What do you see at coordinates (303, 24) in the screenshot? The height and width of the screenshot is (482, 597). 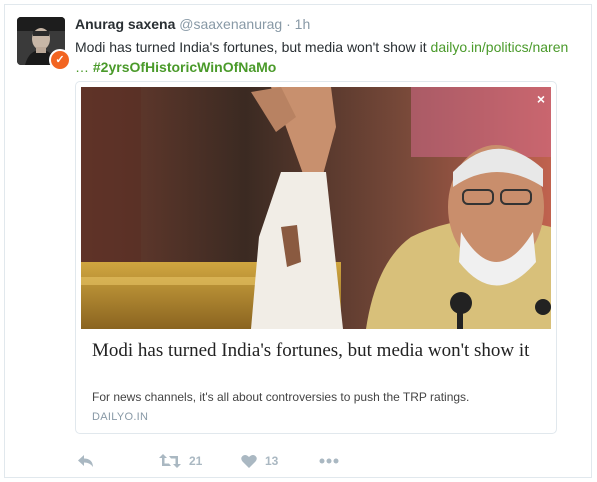 I see `timestamp: 1h` at bounding box center [303, 24].